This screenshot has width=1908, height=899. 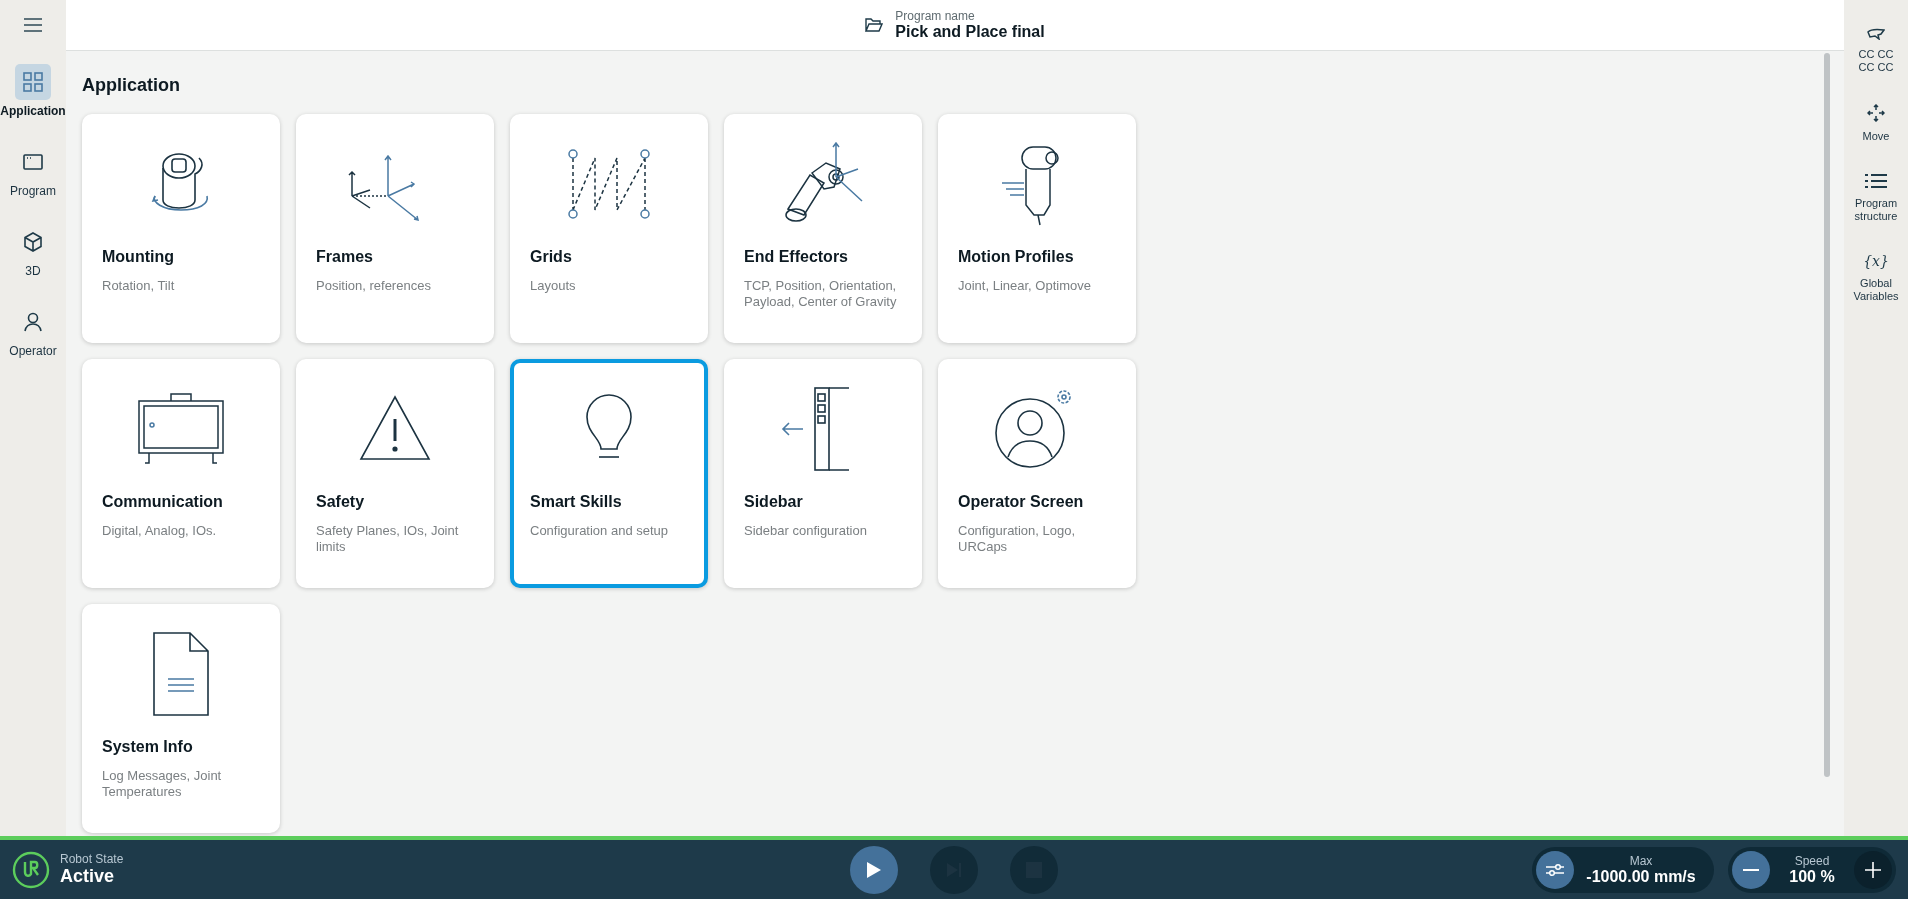 What do you see at coordinates (395, 473) in the screenshot?
I see `application-card: Safety Safety Planes, IOs, Joint limits` at bounding box center [395, 473].